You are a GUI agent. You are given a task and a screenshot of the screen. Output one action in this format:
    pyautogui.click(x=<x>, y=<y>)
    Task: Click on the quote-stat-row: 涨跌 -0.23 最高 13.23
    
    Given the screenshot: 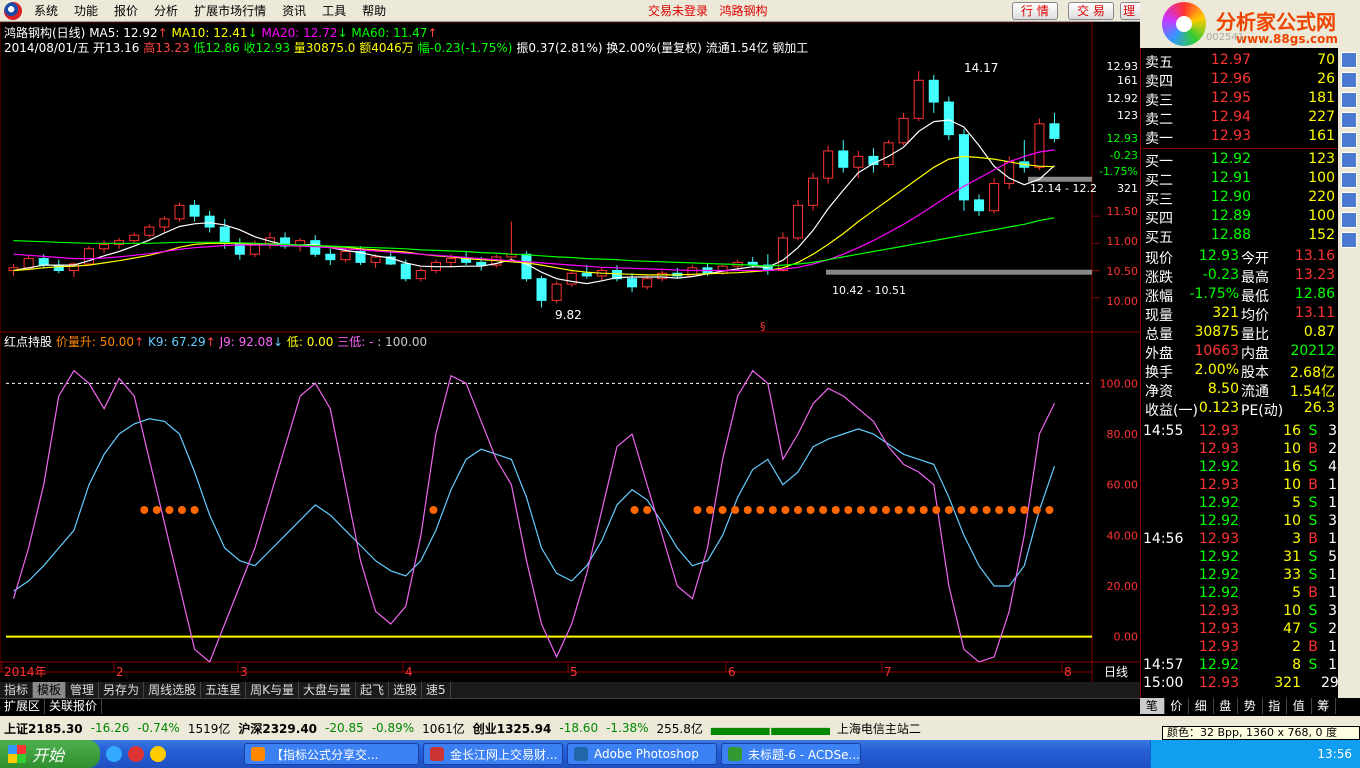 What is the action you would take?
    pyautogui.click(x=1239, y=276)
    